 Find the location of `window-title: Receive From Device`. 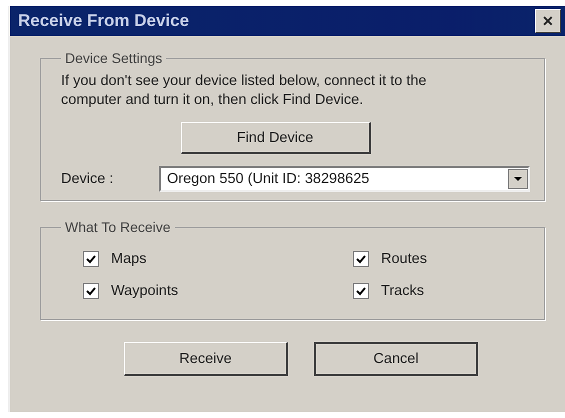

window-title: Receive From Device is located at coordinates (104, 21).